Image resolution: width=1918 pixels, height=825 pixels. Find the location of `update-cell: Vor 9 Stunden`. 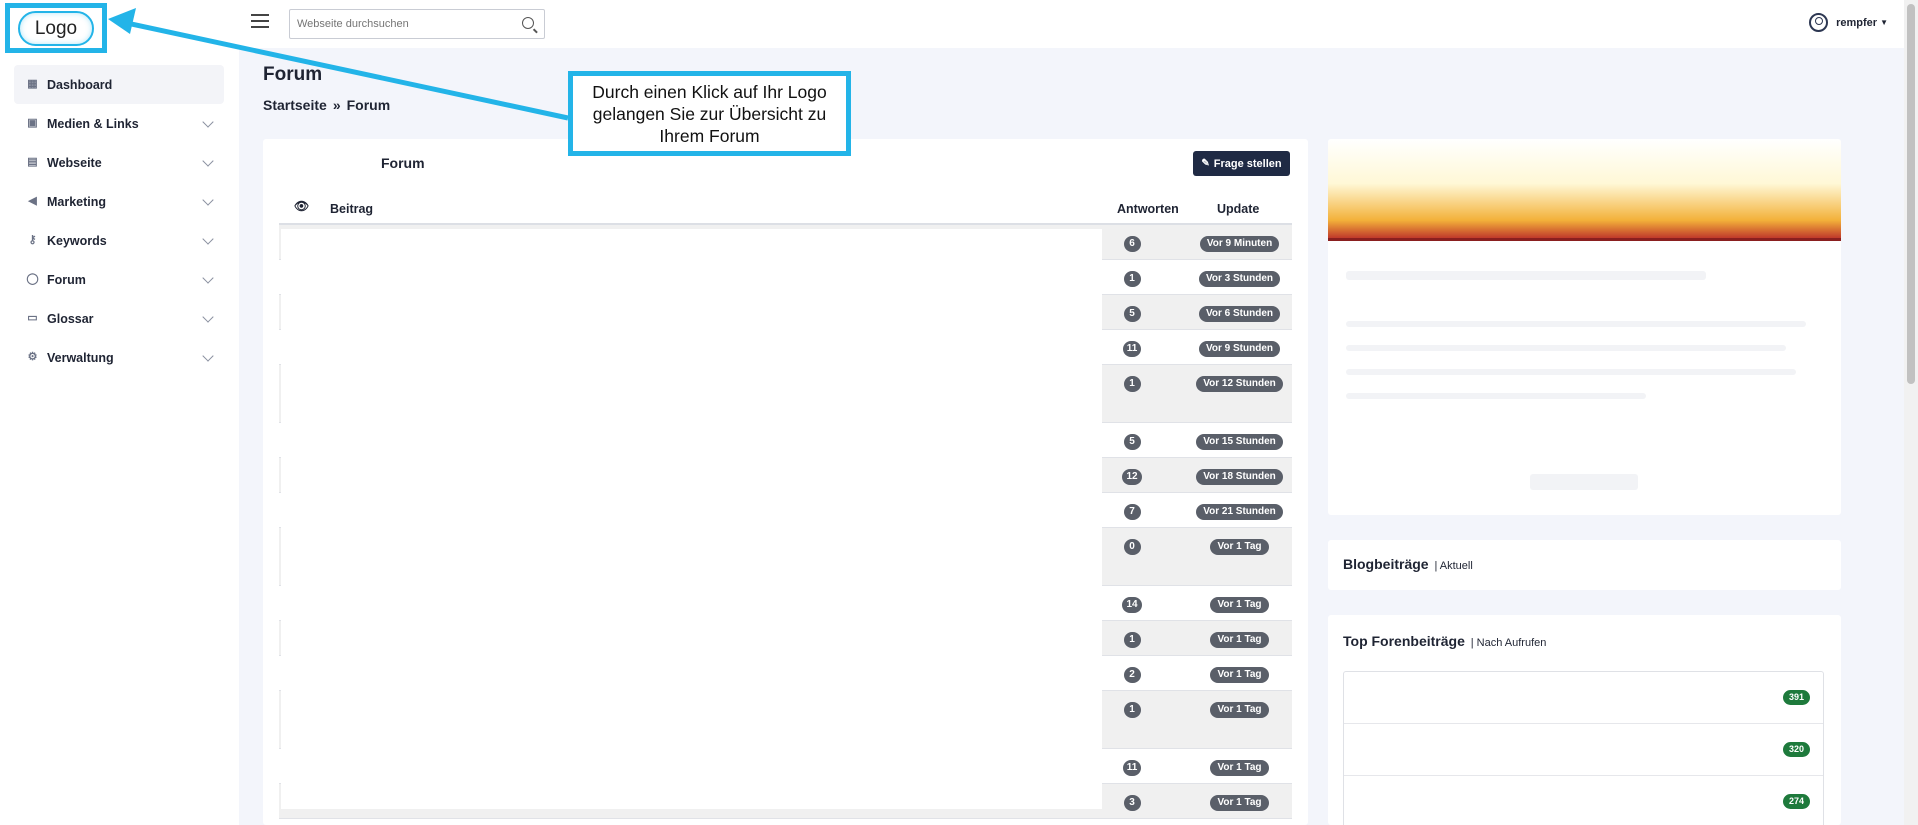

update-cell: Vor 9 Stunden is located at coordinates (1239, 347).